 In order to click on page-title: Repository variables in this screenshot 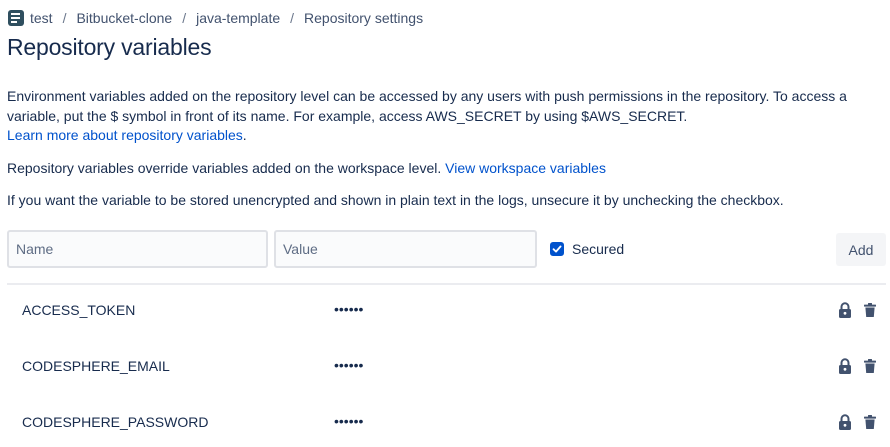, I will do `click(109, 47)`.